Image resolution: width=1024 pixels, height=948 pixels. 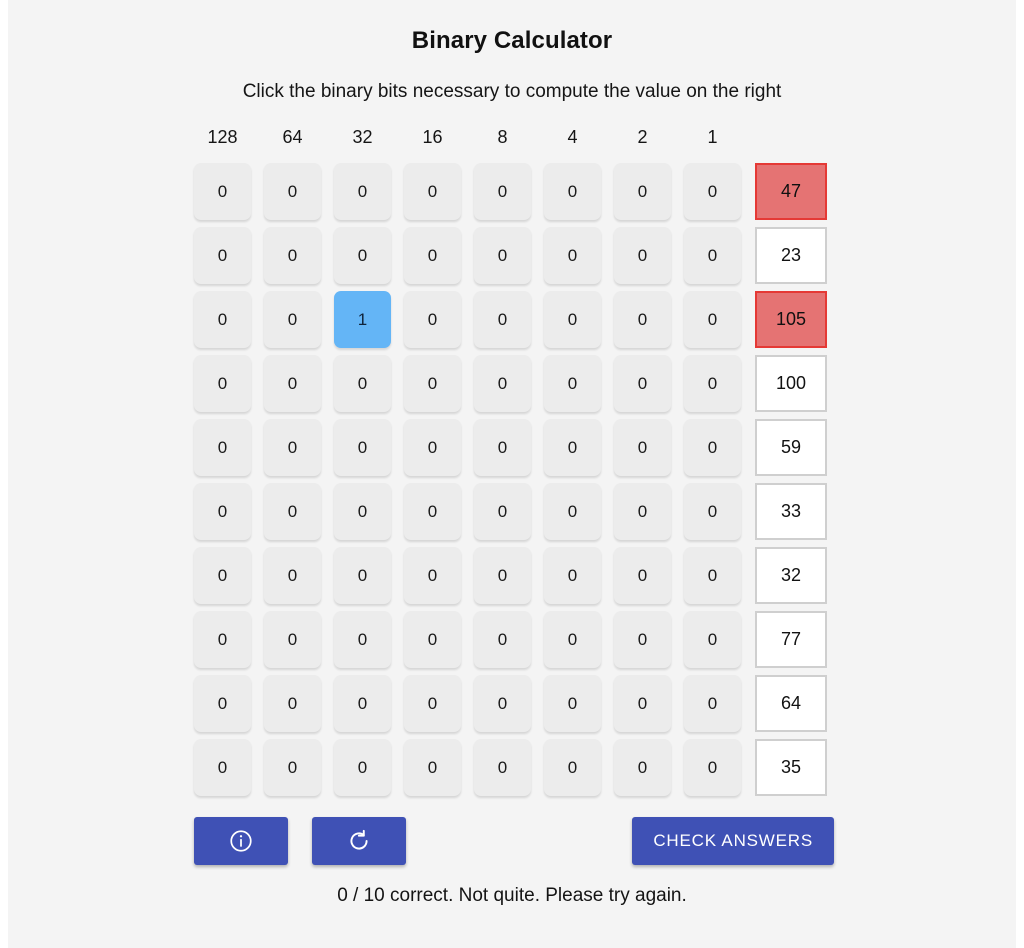 What do you see at coordinates (292, 137) in the screenshot?
I see `bit-header-64: 64` at bounding box center [292, 137].